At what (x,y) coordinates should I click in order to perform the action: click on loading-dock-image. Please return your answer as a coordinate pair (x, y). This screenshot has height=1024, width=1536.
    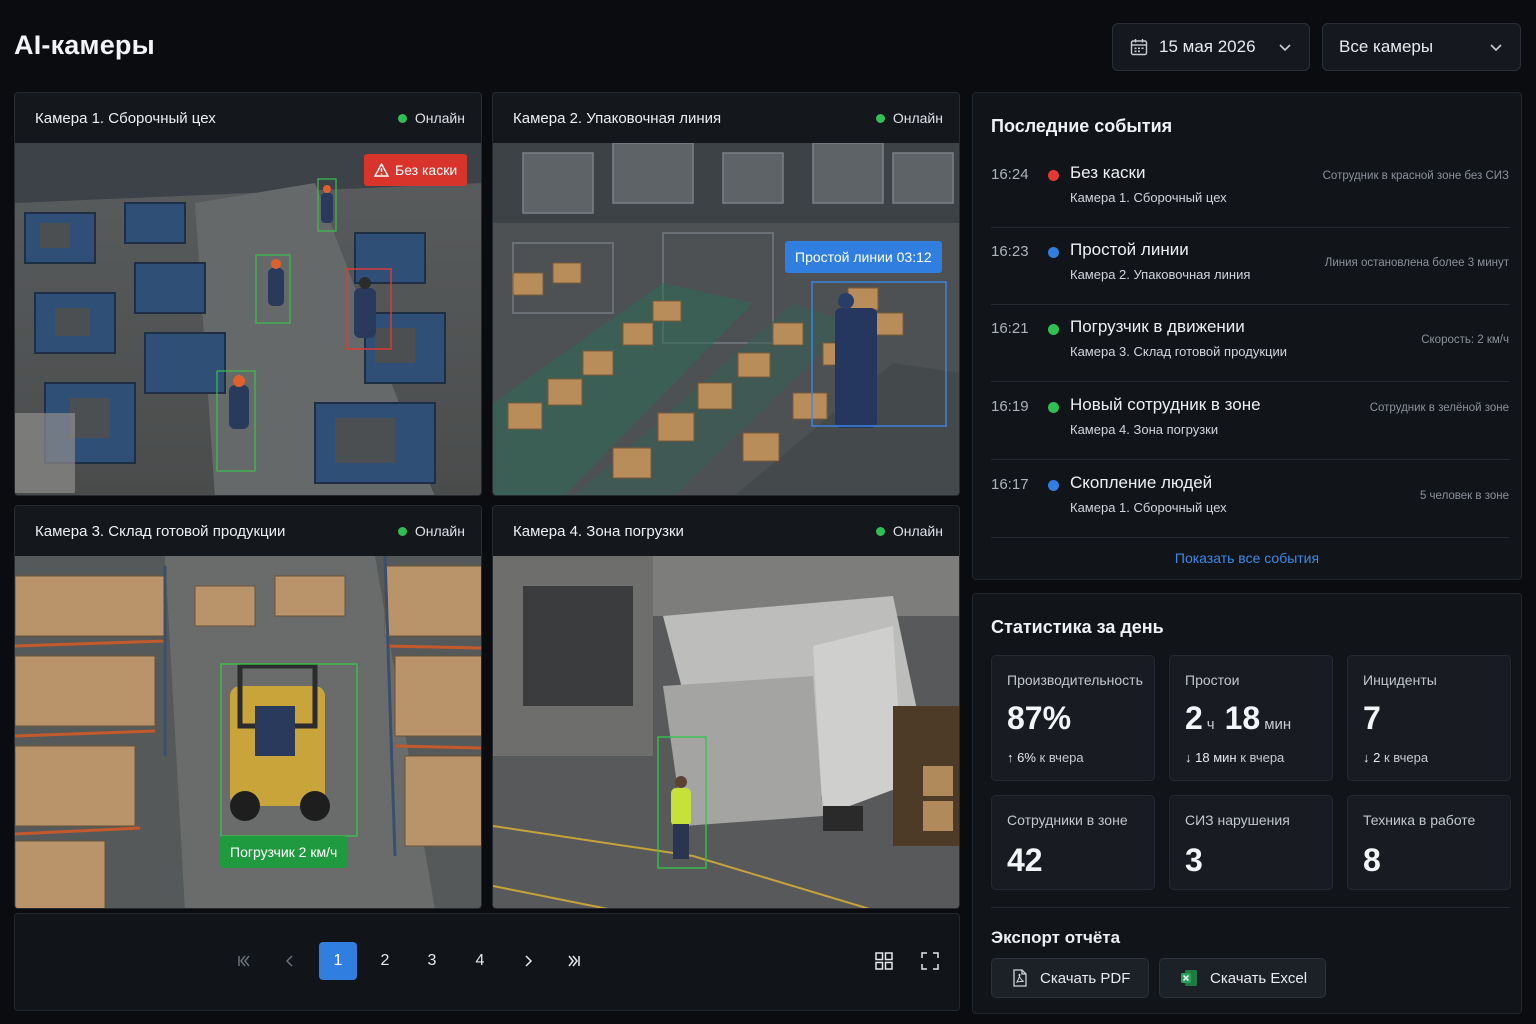
    Looking at the image, I should click on (726, 732).